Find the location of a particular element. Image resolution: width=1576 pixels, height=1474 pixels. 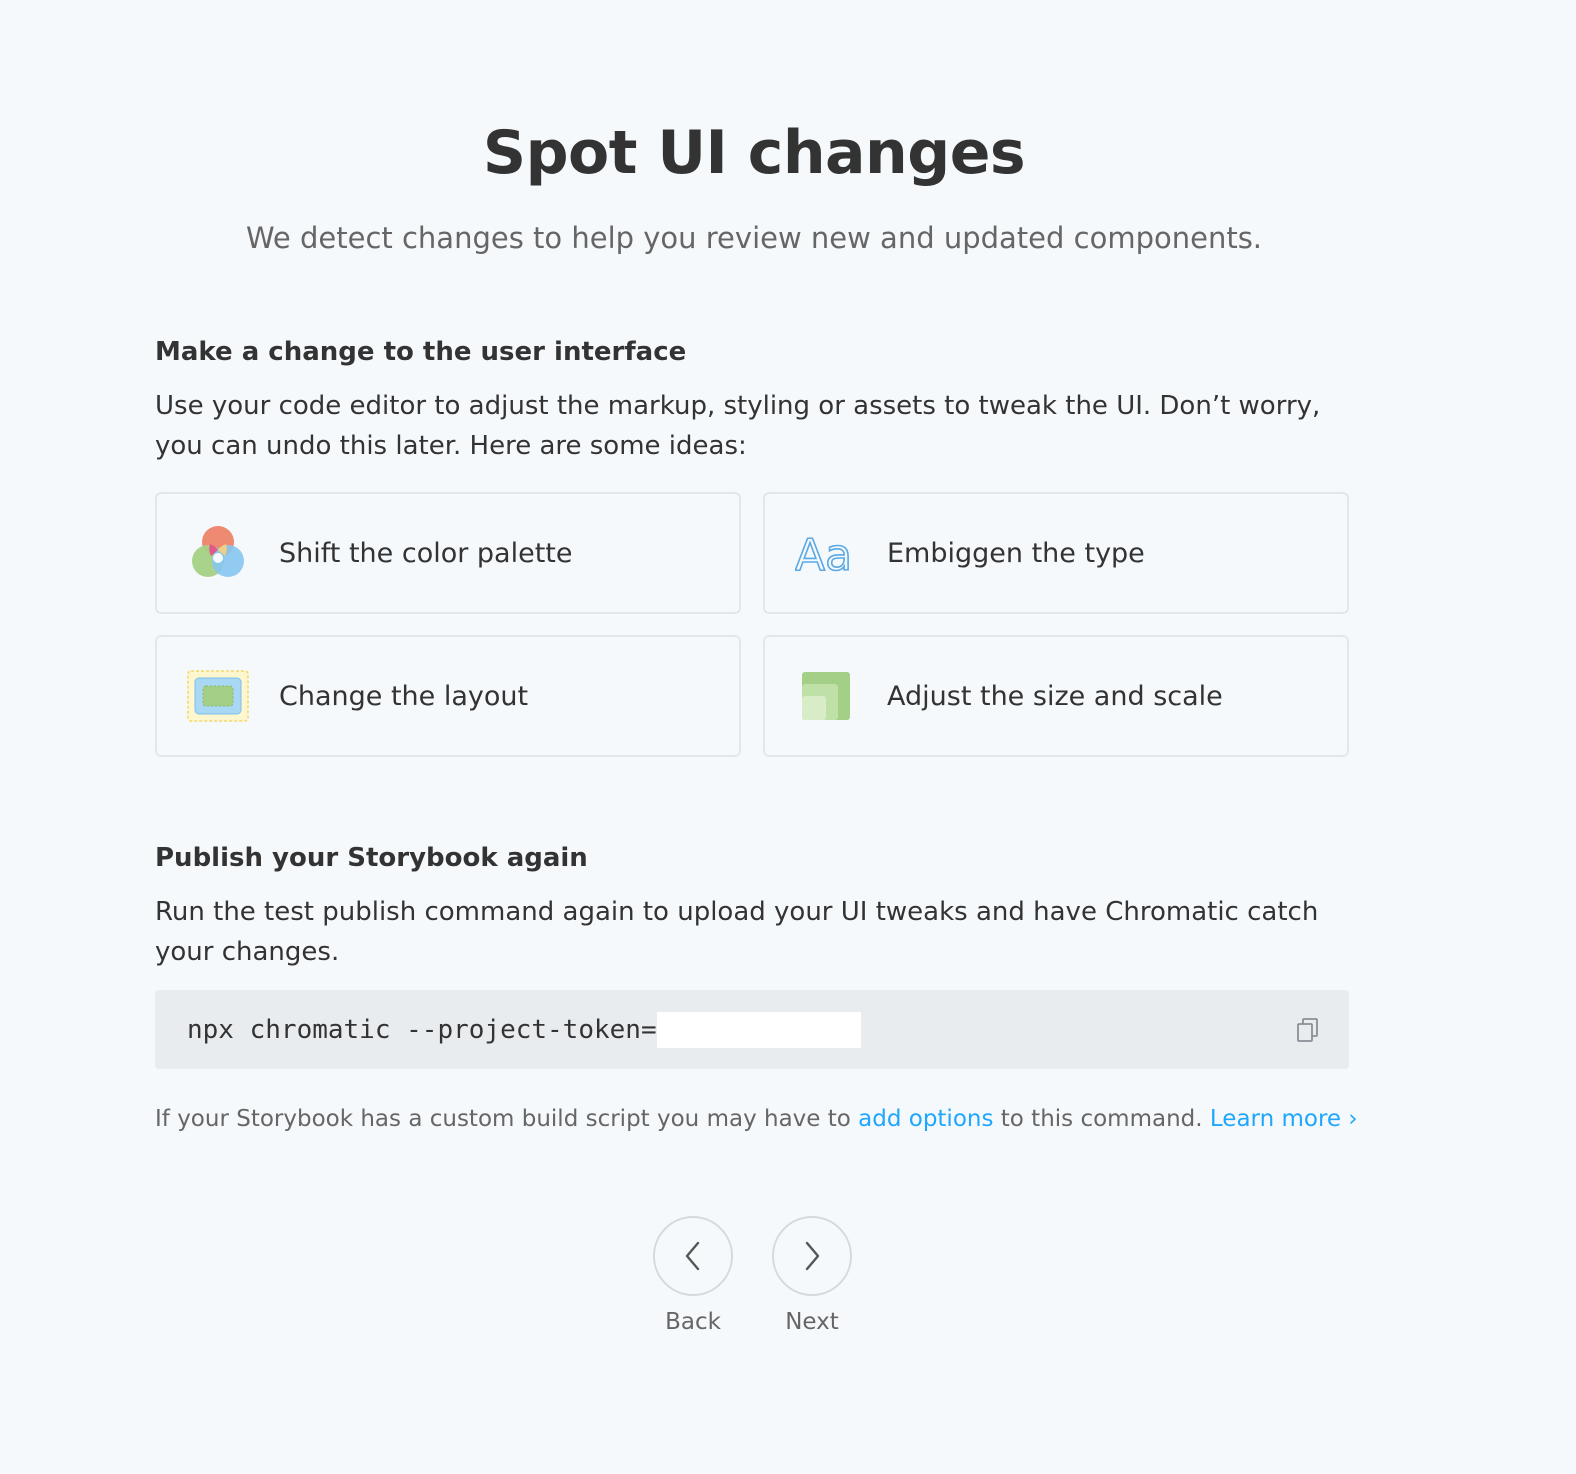

idea-card-typography: Aa Embiggen the type is located at coordinates (1056, 553).